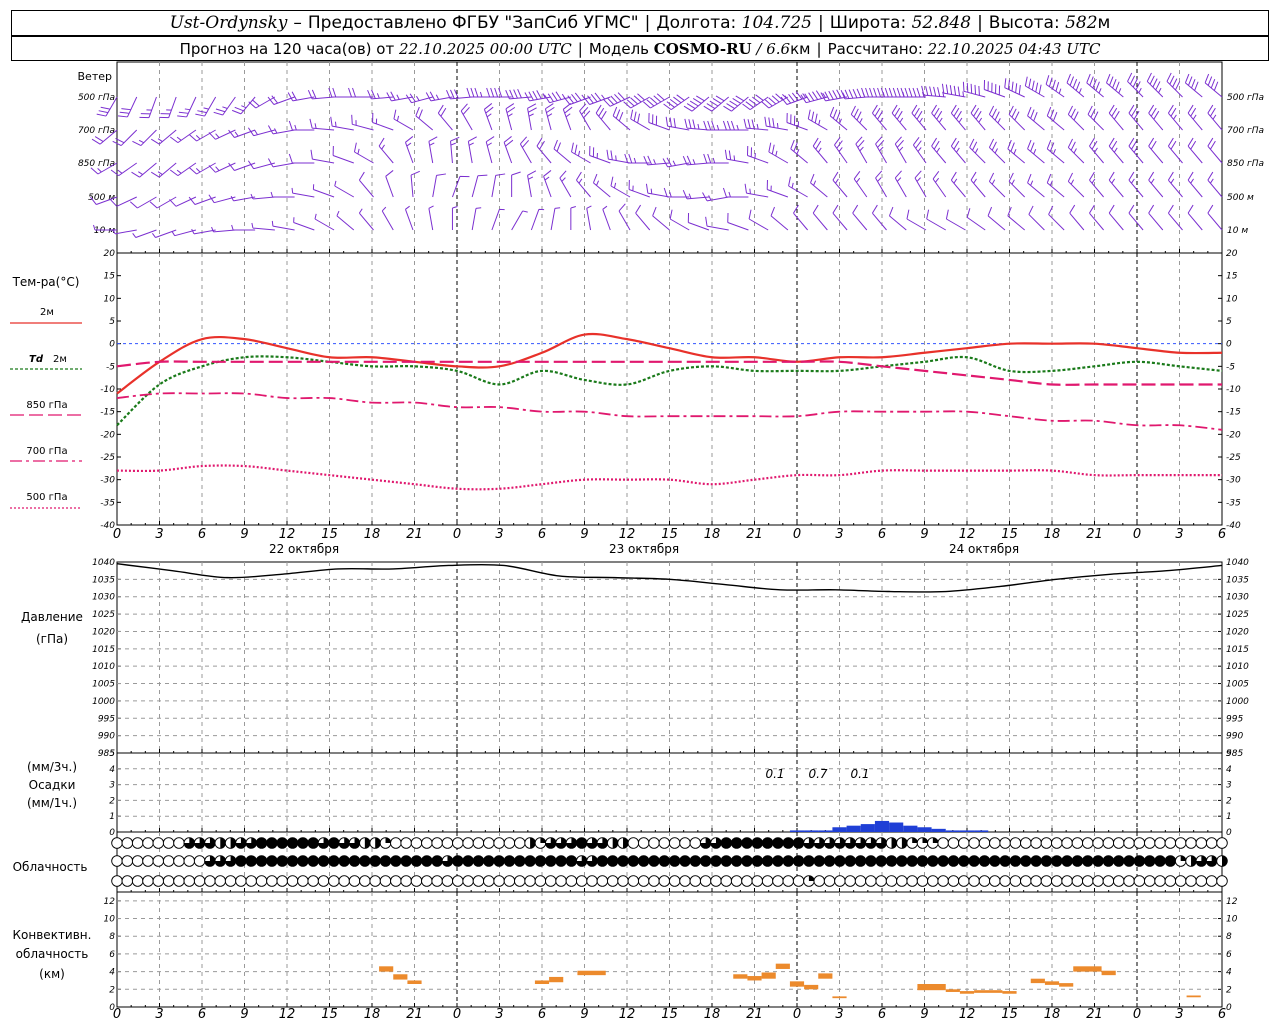 The height and width of the screenshot is (1024, 1280). What do you see at coordinates (46, 451) in the screenshot?
I see `legend-700-label: 700 гПа` at bounding box center [46, 451].